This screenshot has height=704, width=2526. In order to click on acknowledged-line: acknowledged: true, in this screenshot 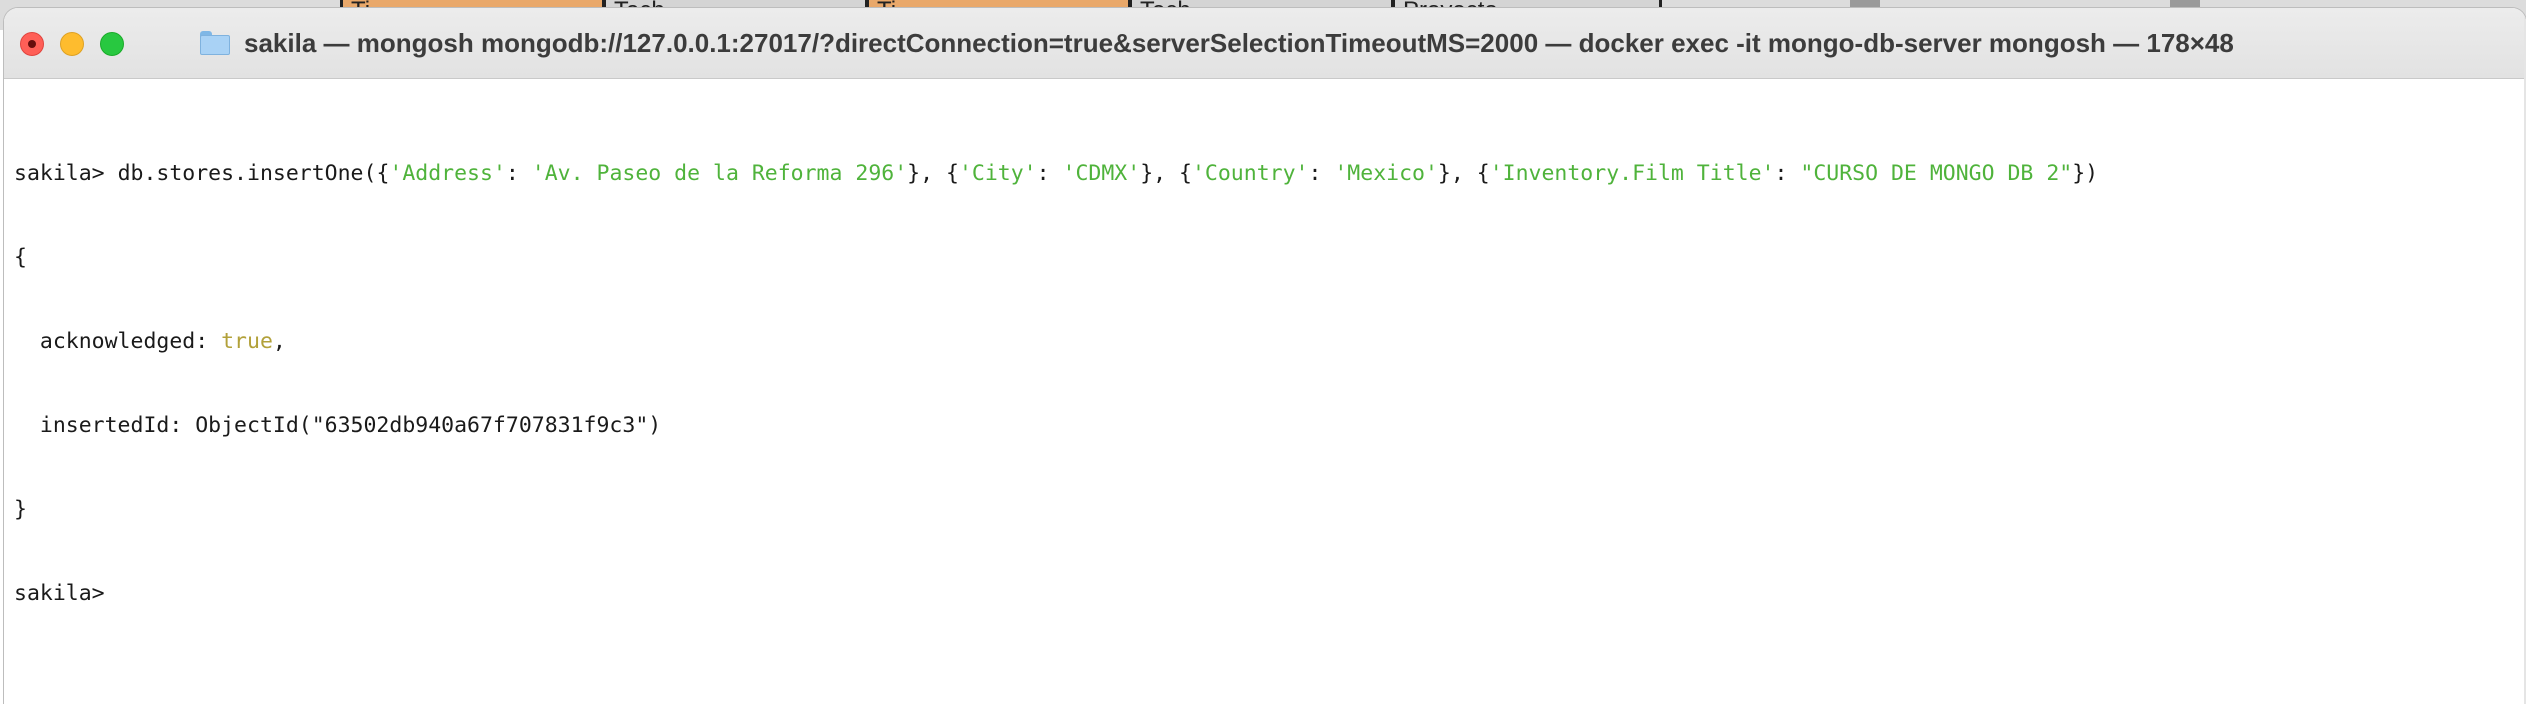, I will do `click(150, 341)`.